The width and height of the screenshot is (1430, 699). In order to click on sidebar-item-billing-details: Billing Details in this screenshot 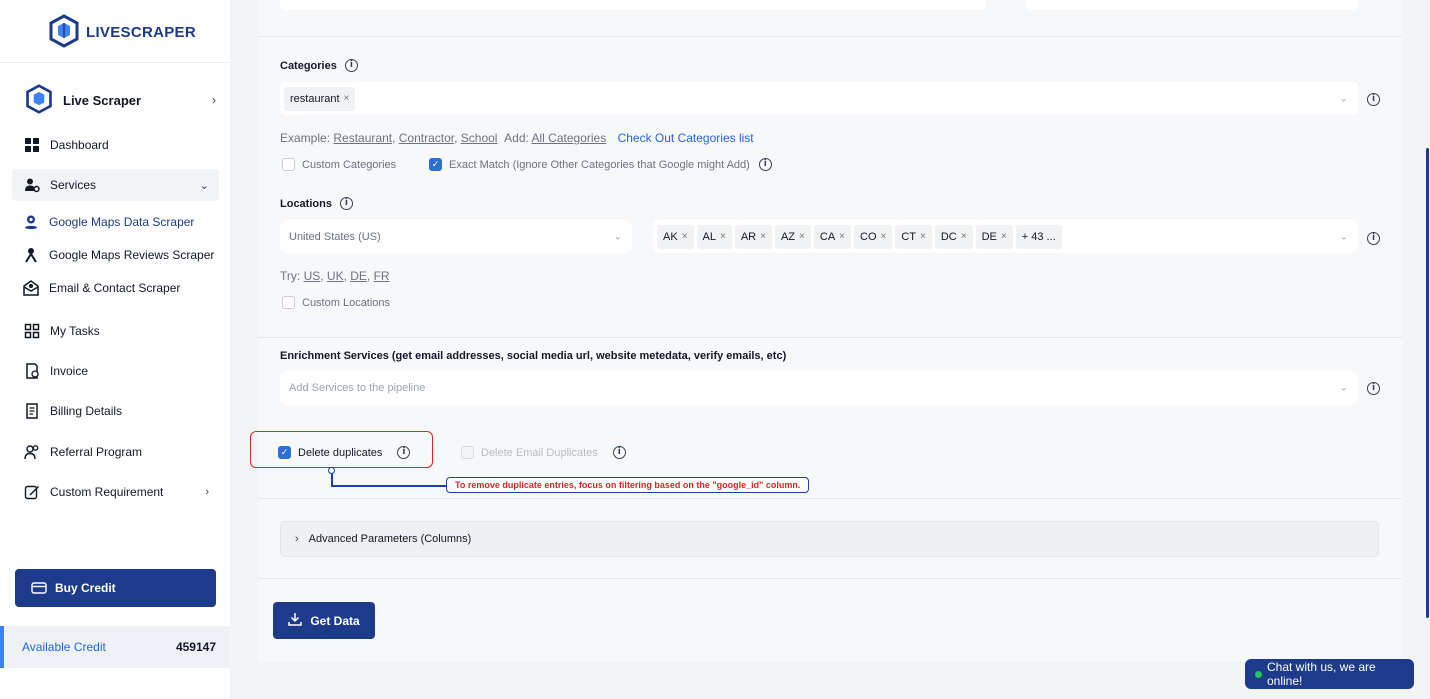, I will do `click(115, 411)`.